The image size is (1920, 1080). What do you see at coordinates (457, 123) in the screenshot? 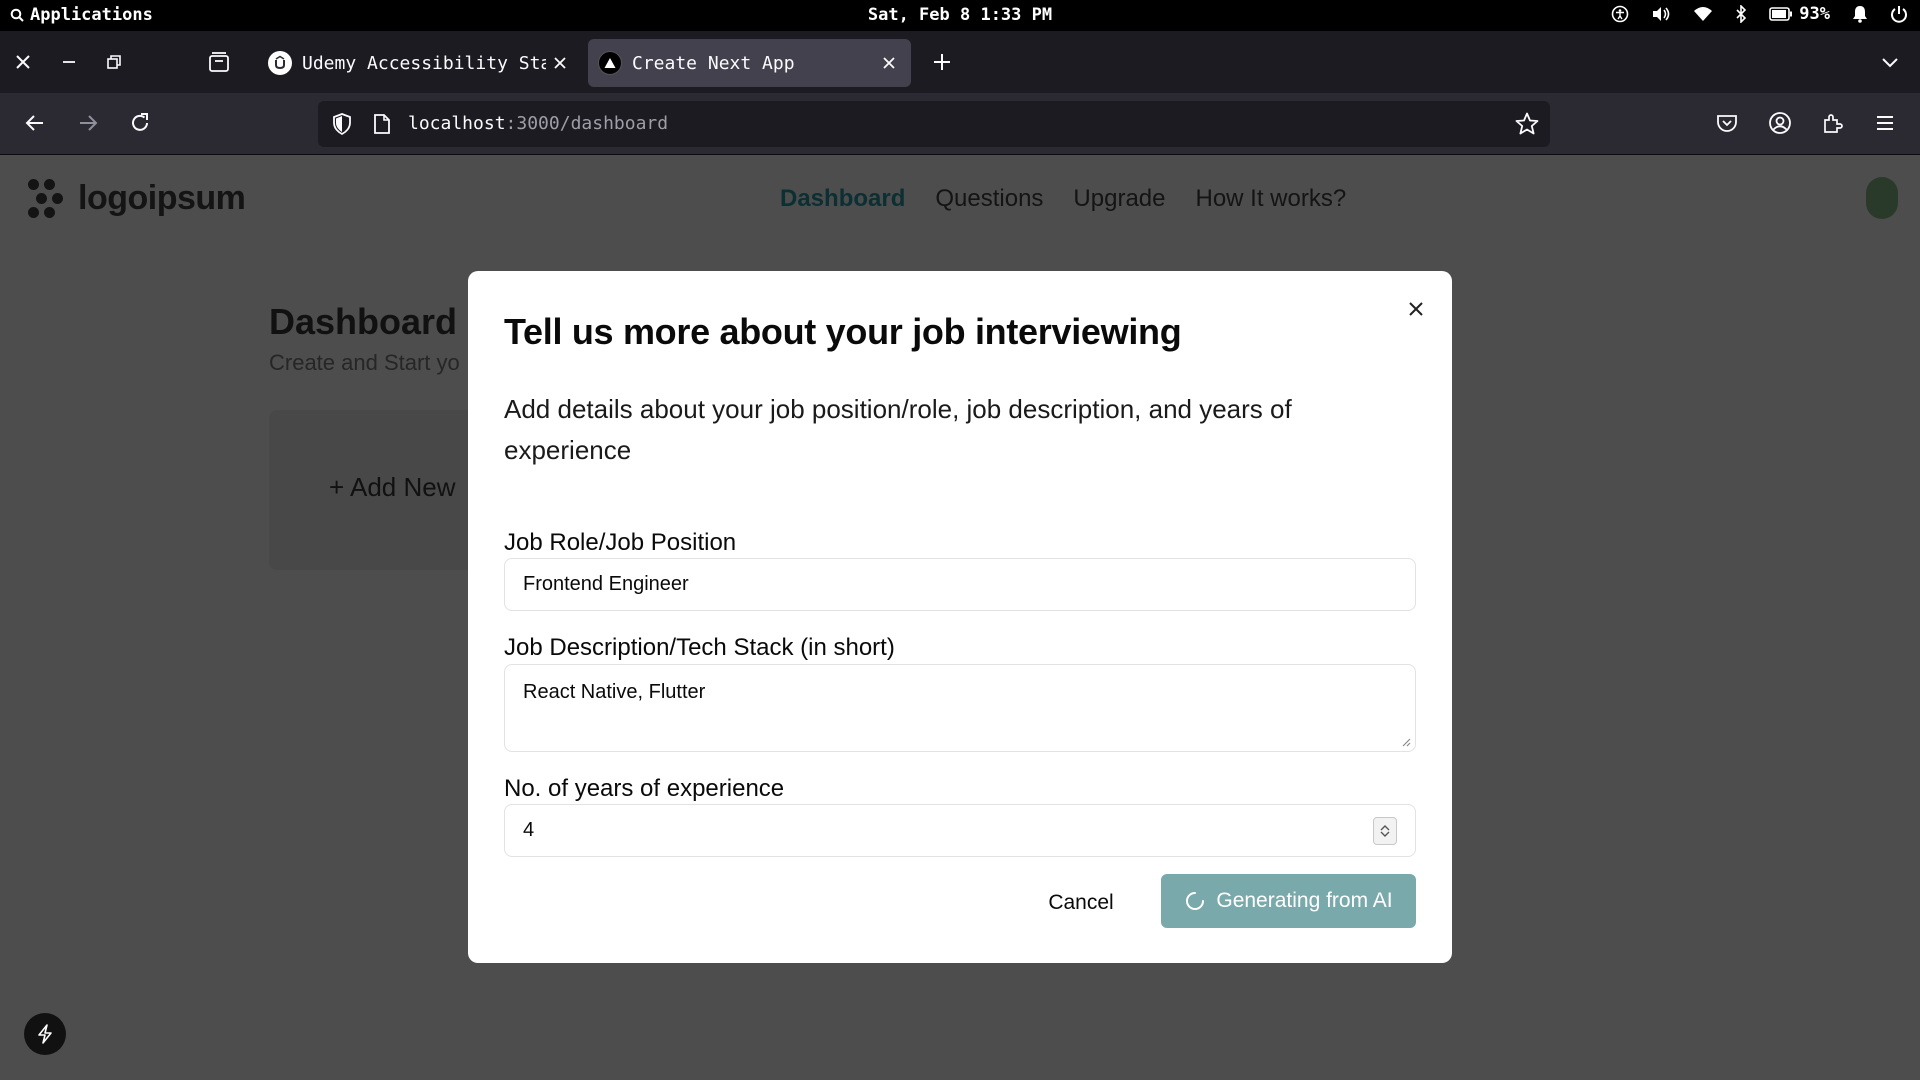
I see `url-host: localhost` at bounding box center [457, 123].